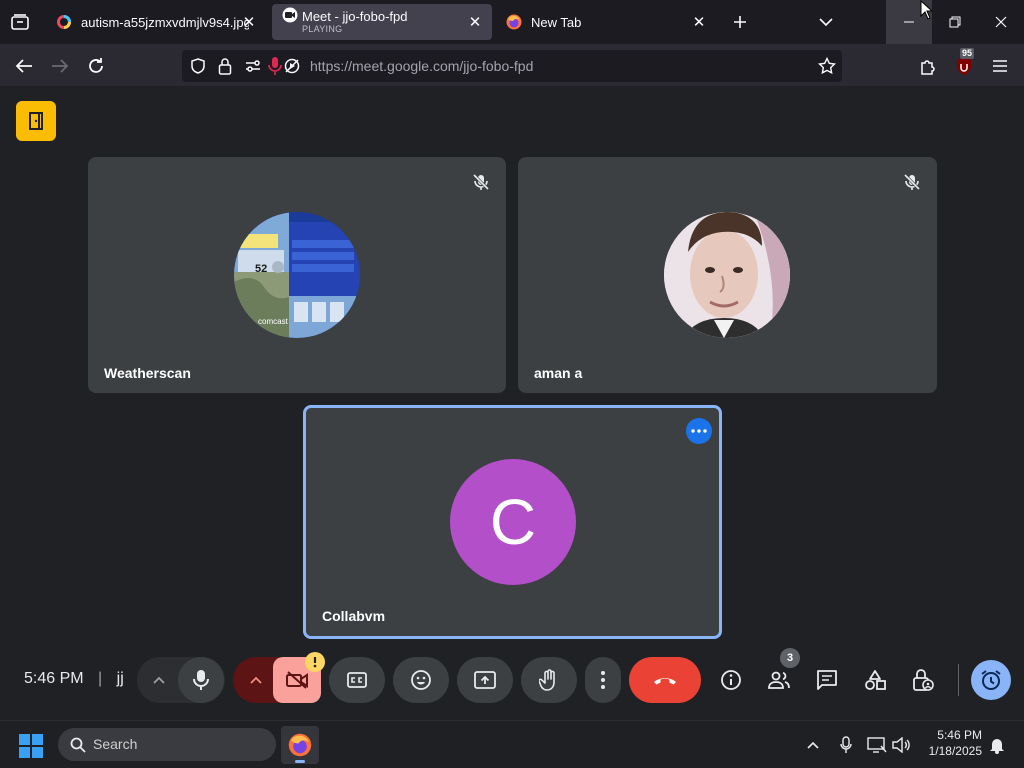  Describe the element at coordinates (967, 53) in the screenshot. I see `extension-count-badge: 95` at that location.